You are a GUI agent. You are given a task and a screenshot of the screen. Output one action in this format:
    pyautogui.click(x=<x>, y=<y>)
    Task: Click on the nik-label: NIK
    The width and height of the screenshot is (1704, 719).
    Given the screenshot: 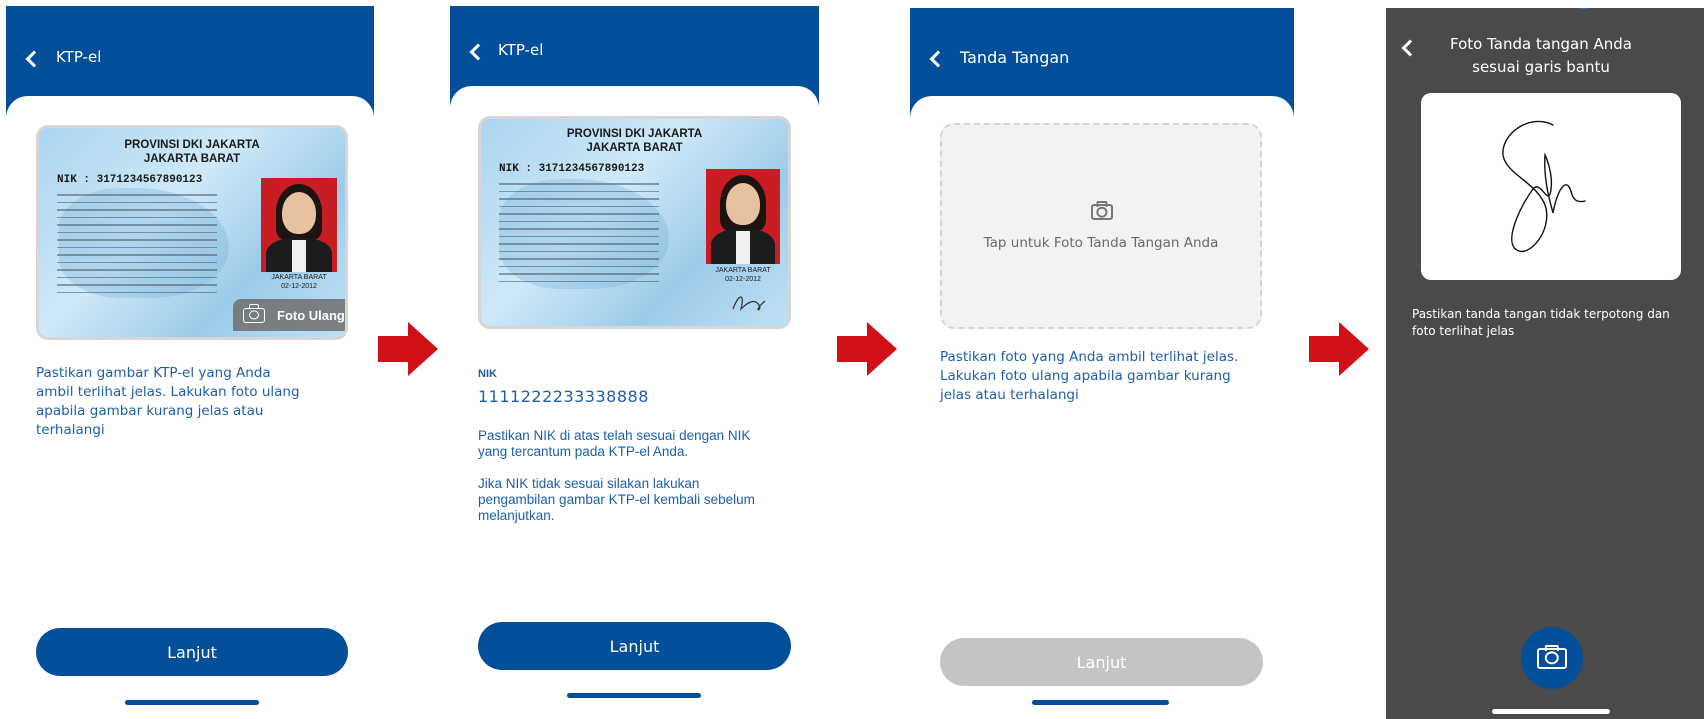 What is the action you would take?
    pyautogui.click(x=487, y=374)
    